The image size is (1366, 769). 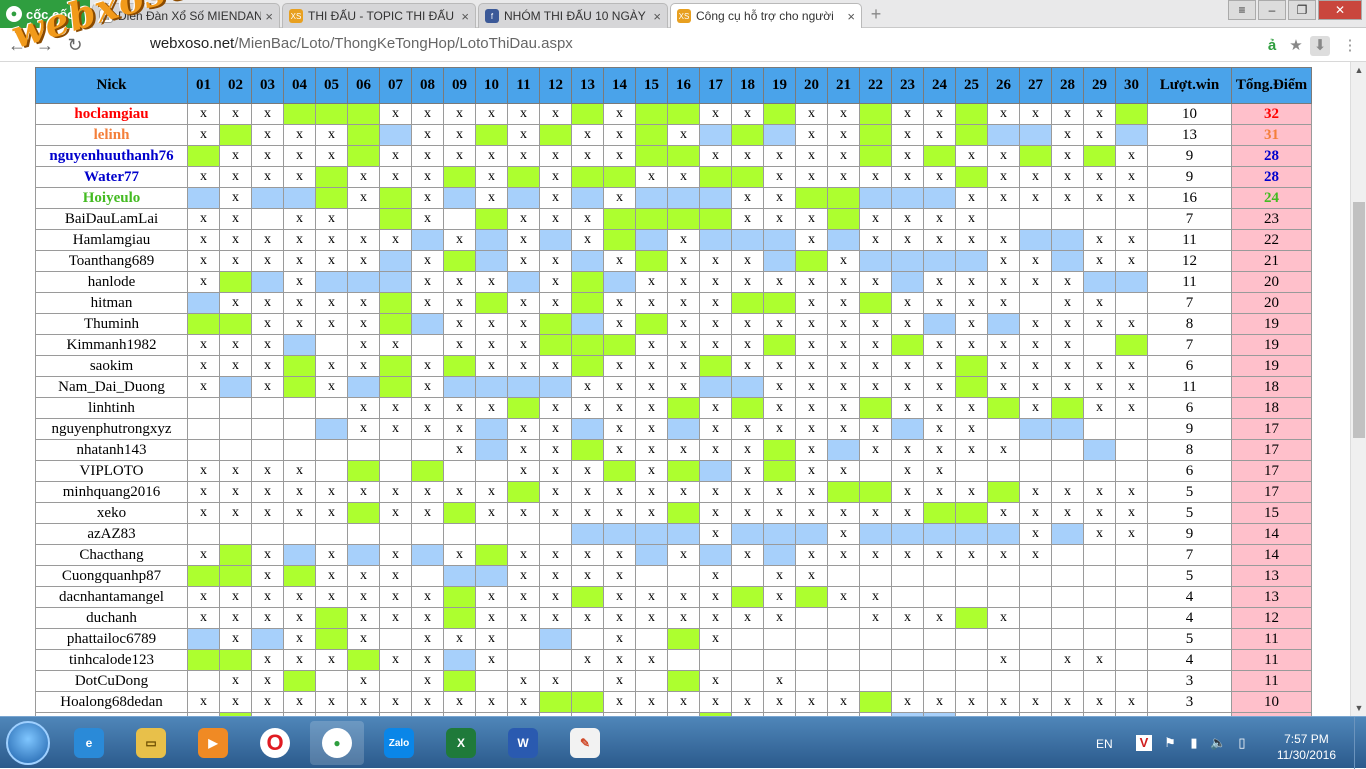 What do you see at coordinates (275, 743) in the screenshot?
I see `opera-icon: O` at bounding box center [275, 743].